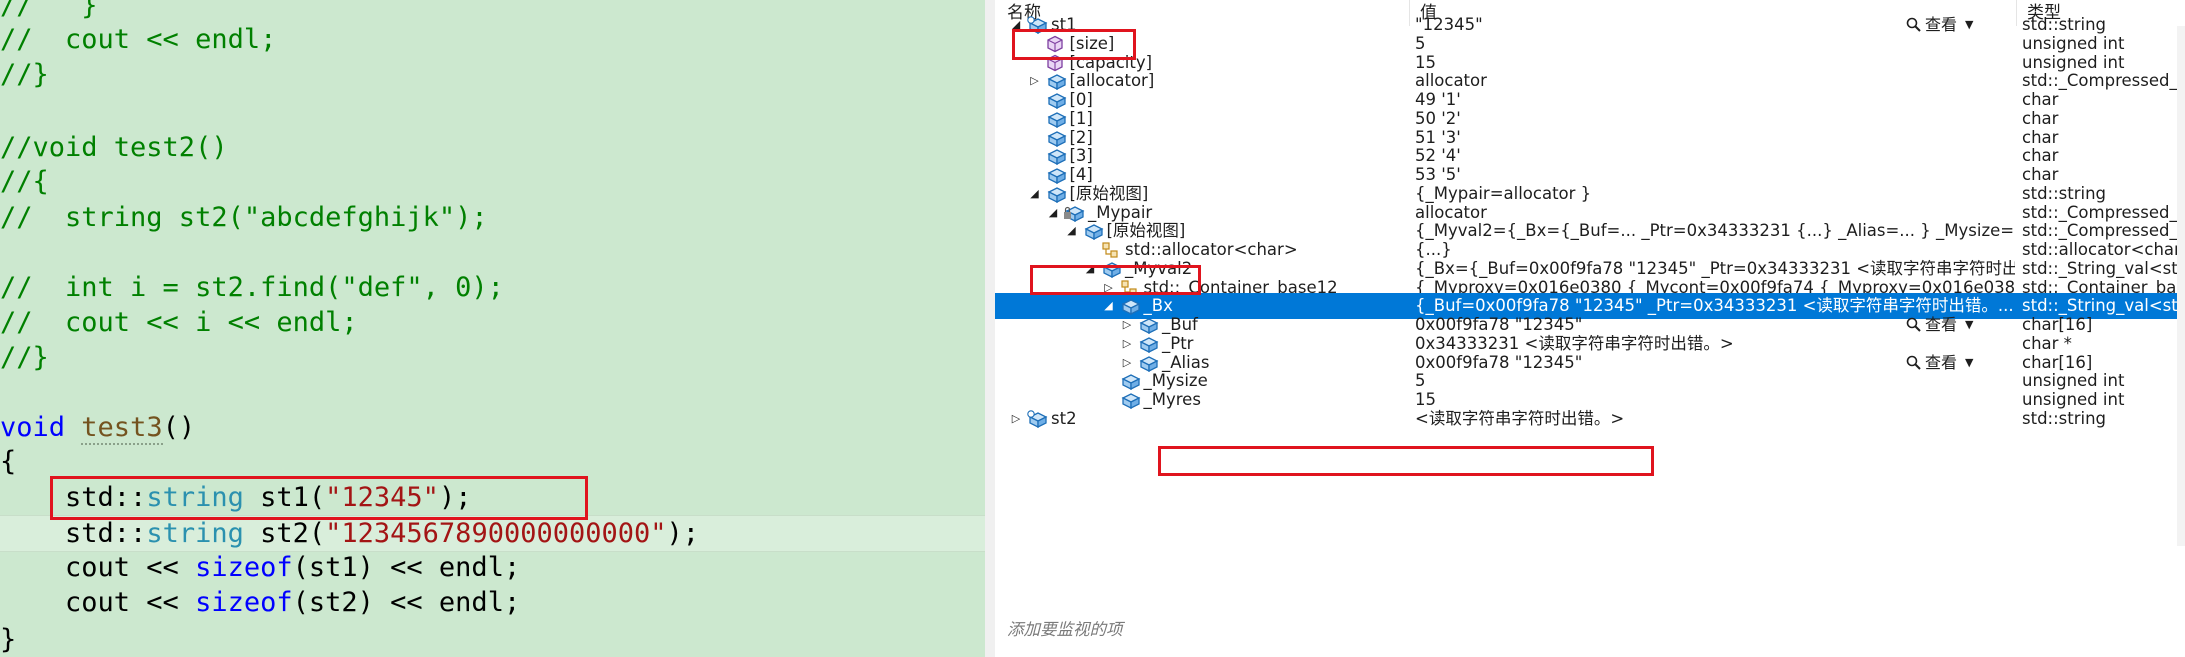 This screenshot has width=2185, height=657. I want to click on watch-type: std::string, so click(2064, 418).